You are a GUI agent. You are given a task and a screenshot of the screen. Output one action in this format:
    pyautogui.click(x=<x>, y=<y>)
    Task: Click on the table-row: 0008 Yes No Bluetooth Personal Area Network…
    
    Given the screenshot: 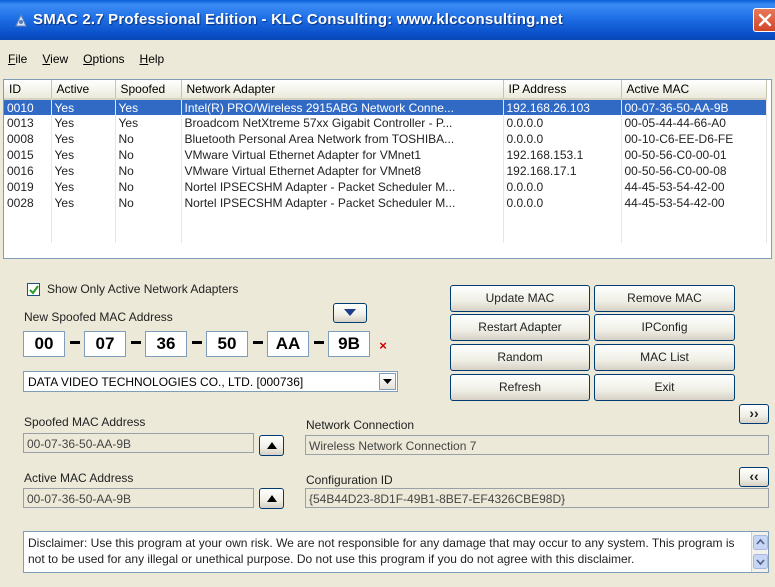 What is the action you would take?
    pyautogui.click(x=385, y=139)
    